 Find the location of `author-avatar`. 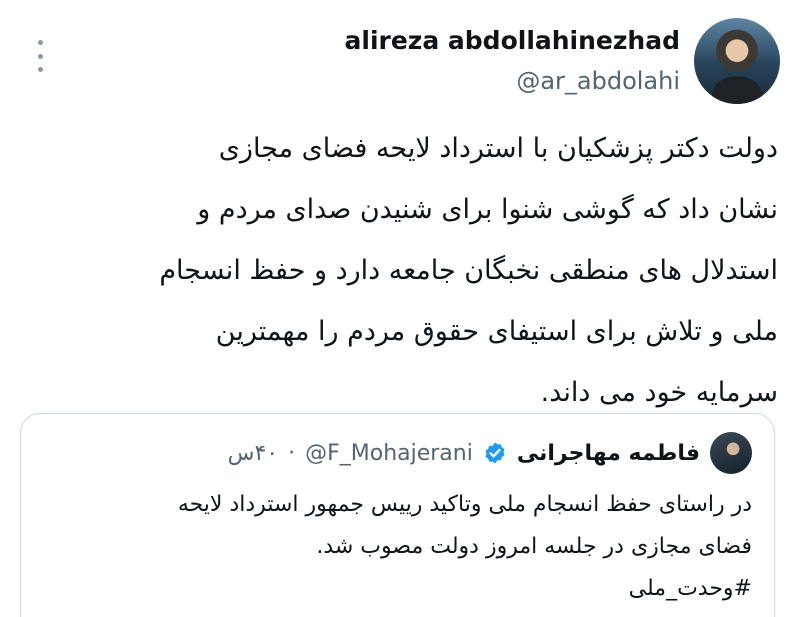

author-avatar is located at coordinates (737, 61).